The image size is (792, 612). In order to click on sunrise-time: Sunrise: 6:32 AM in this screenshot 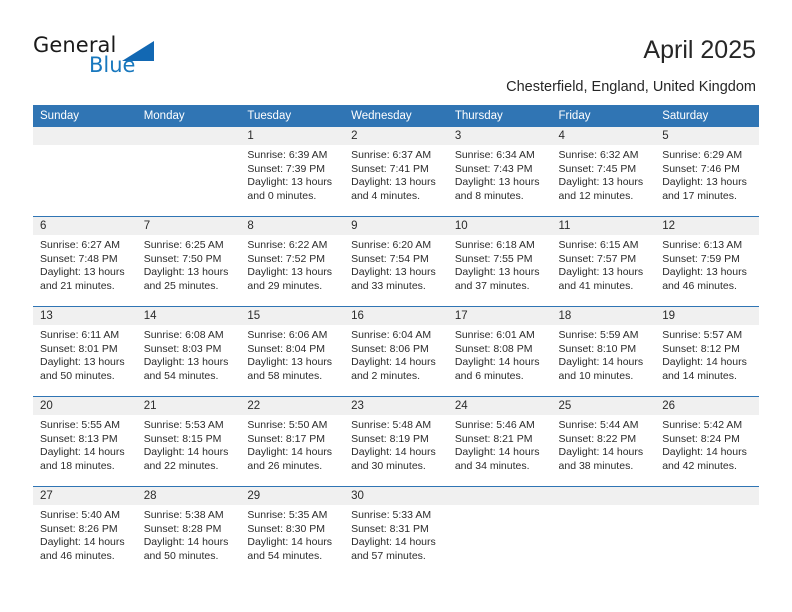, I will do `click(598, 155)`.